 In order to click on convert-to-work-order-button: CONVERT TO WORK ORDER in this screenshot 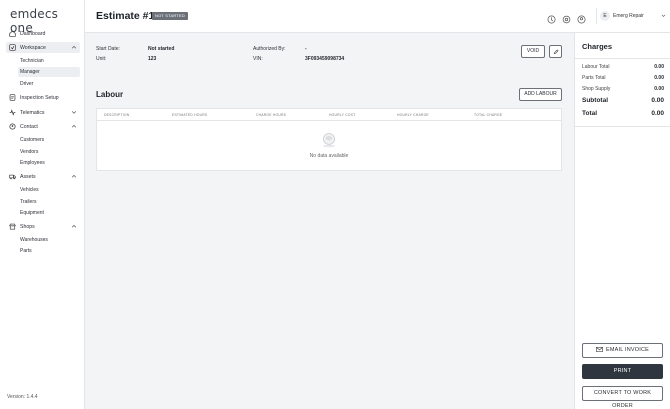, I will do `click(622, 397)`.